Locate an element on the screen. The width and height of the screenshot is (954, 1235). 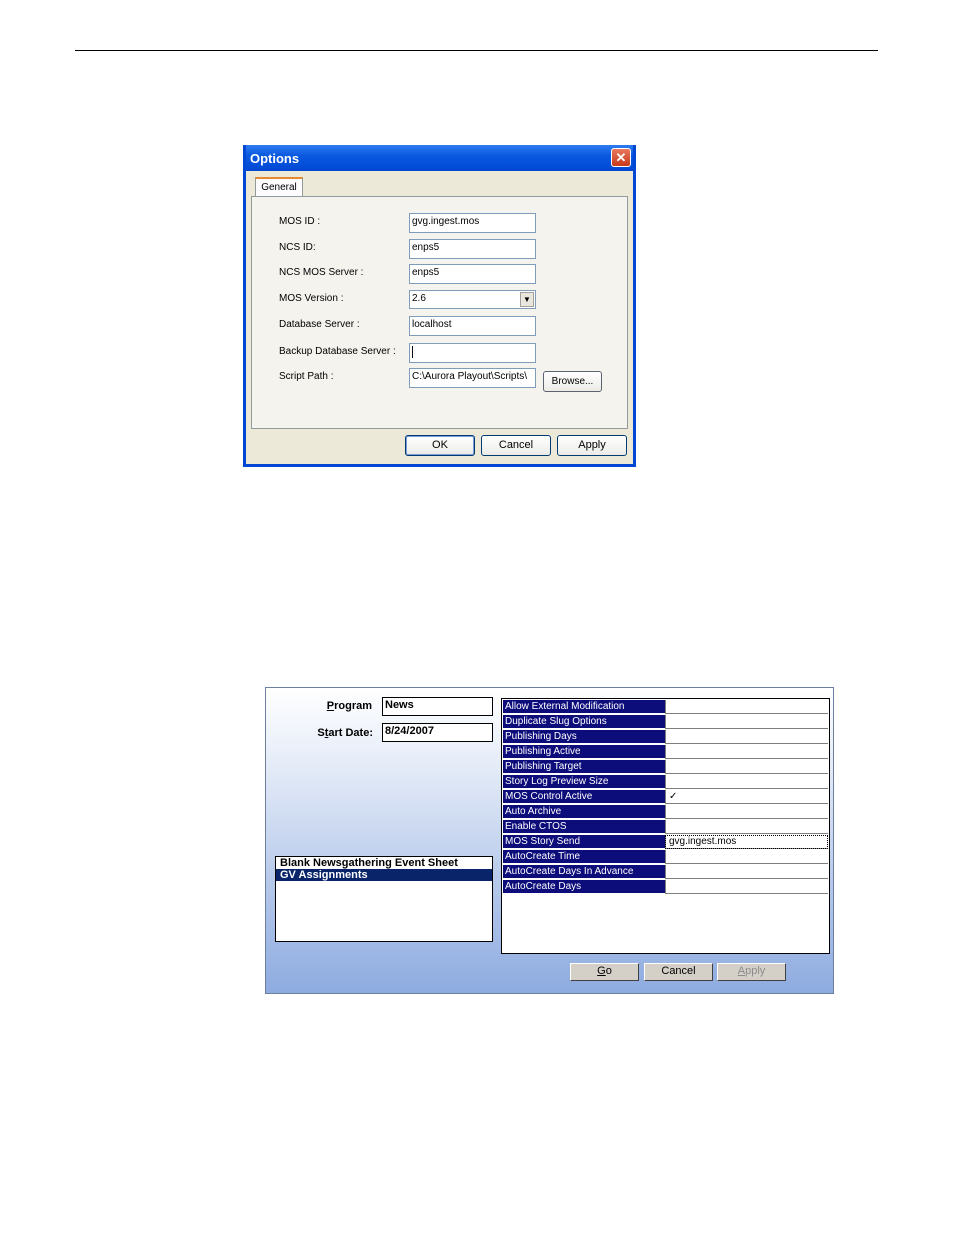
list-item: Blank Newsgathering Event Sheet is located at coordinates (384, 863).